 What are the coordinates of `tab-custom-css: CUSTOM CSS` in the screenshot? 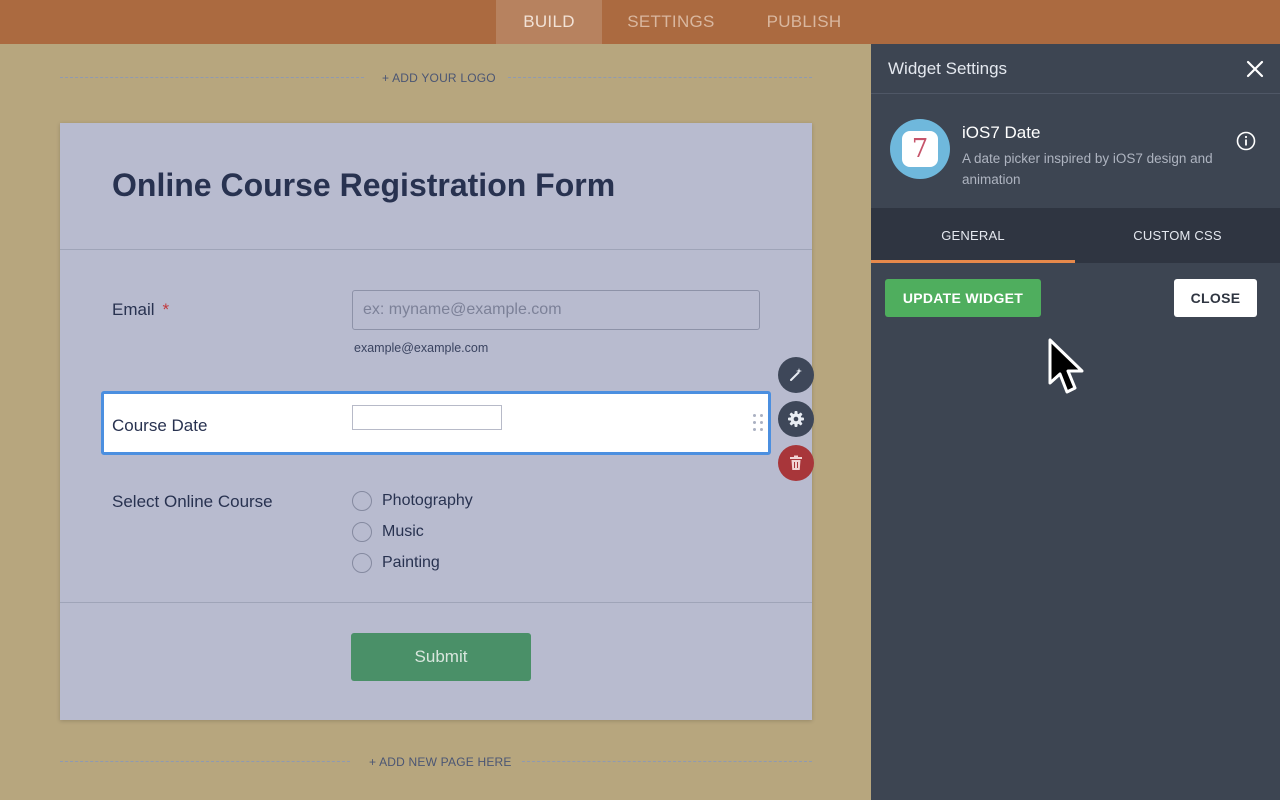 It's located at (1177, 235).